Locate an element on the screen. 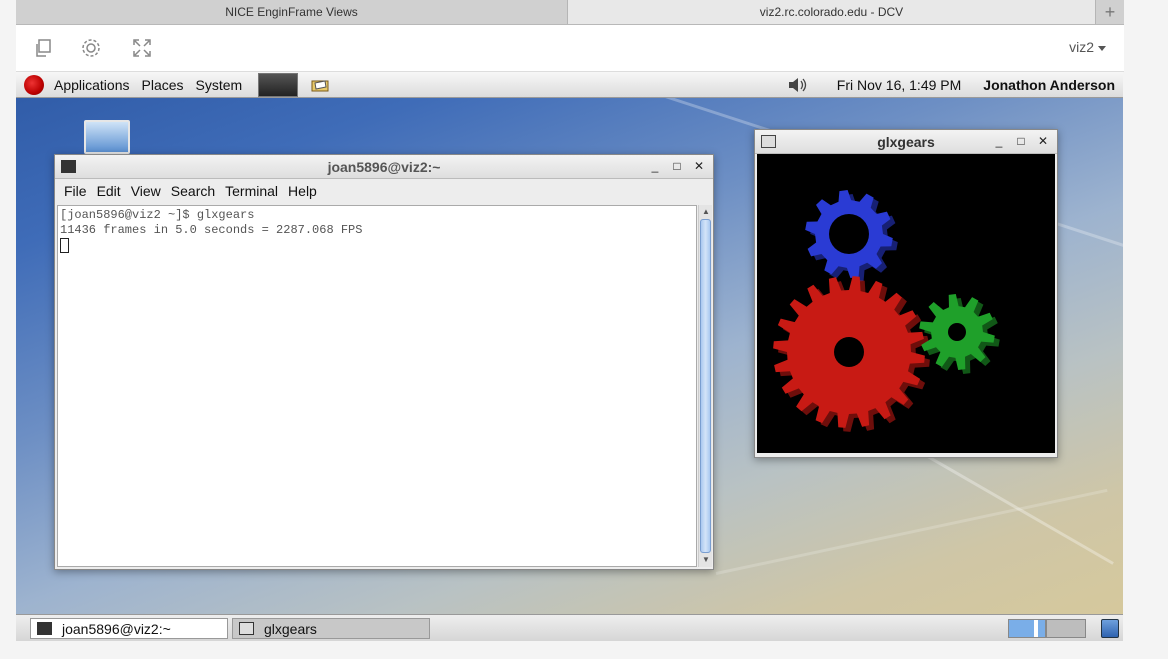 The image size is (1168, 659). panel-status-area: Fri Nov 16, 1:49 PM Jonathon Anderson is located at coordinates (951, 85).